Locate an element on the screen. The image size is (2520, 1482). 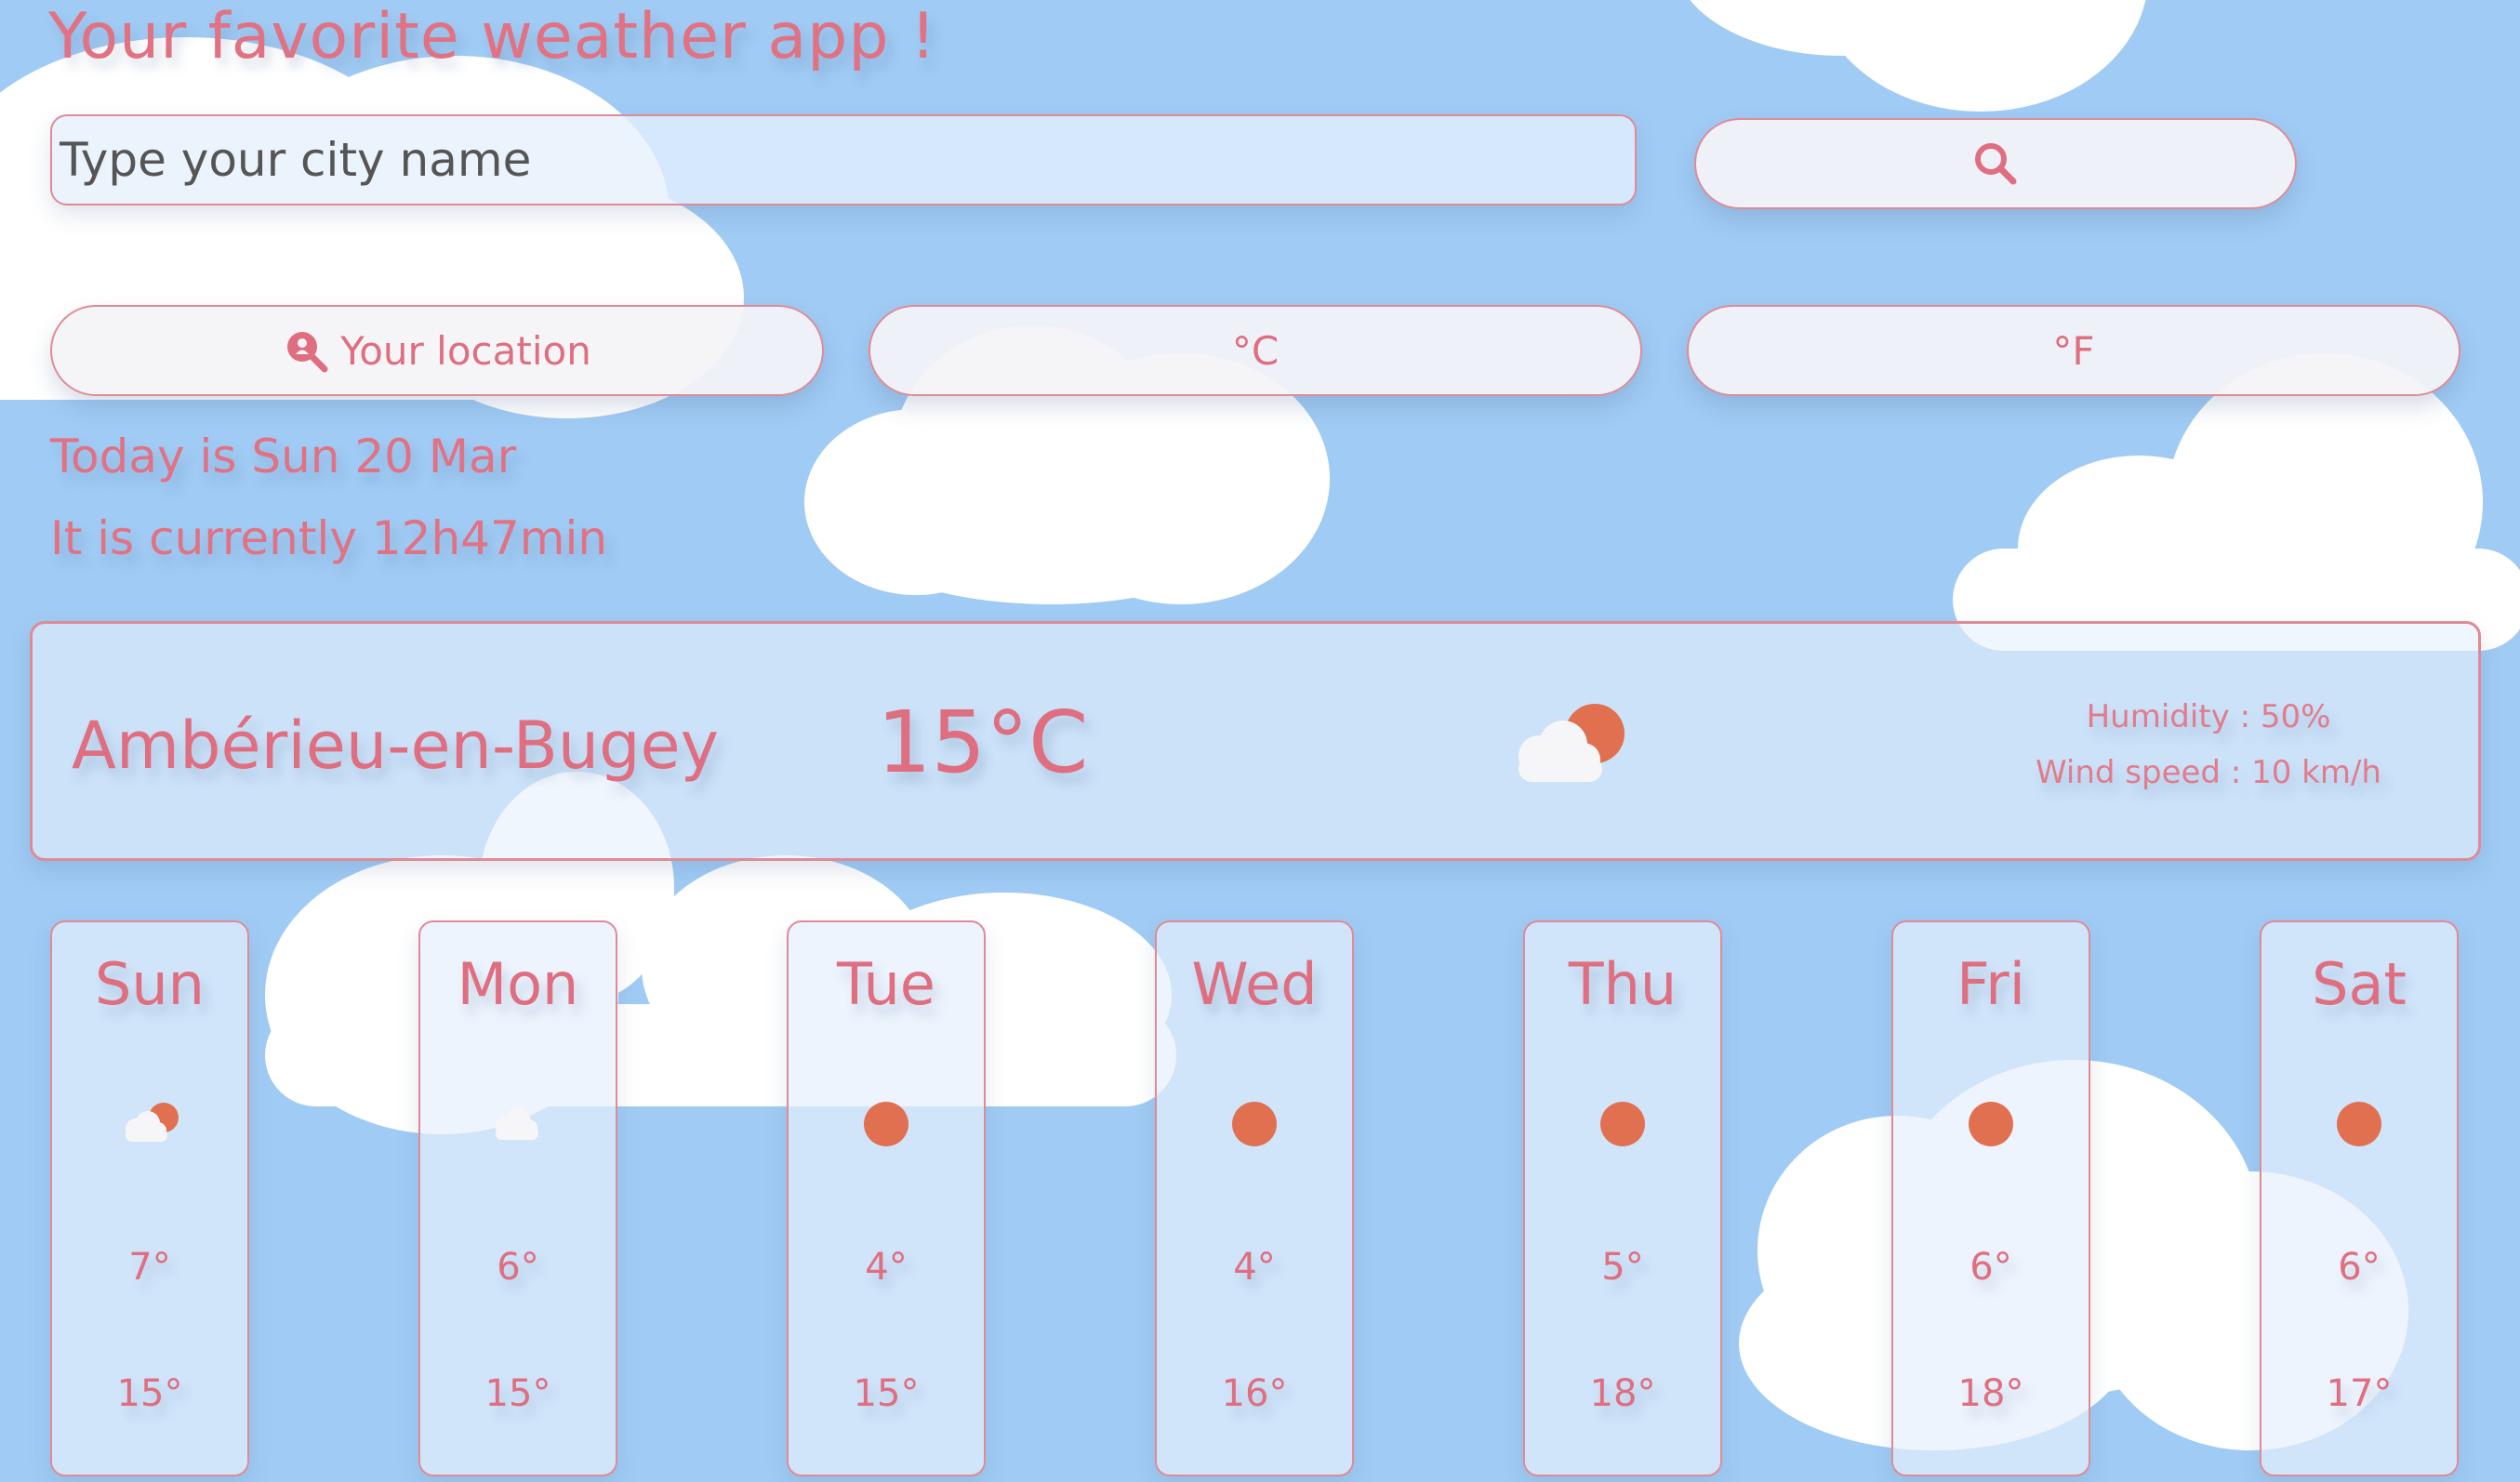
current-time: It is currently 12h47min is located at coordinates (329, 538).